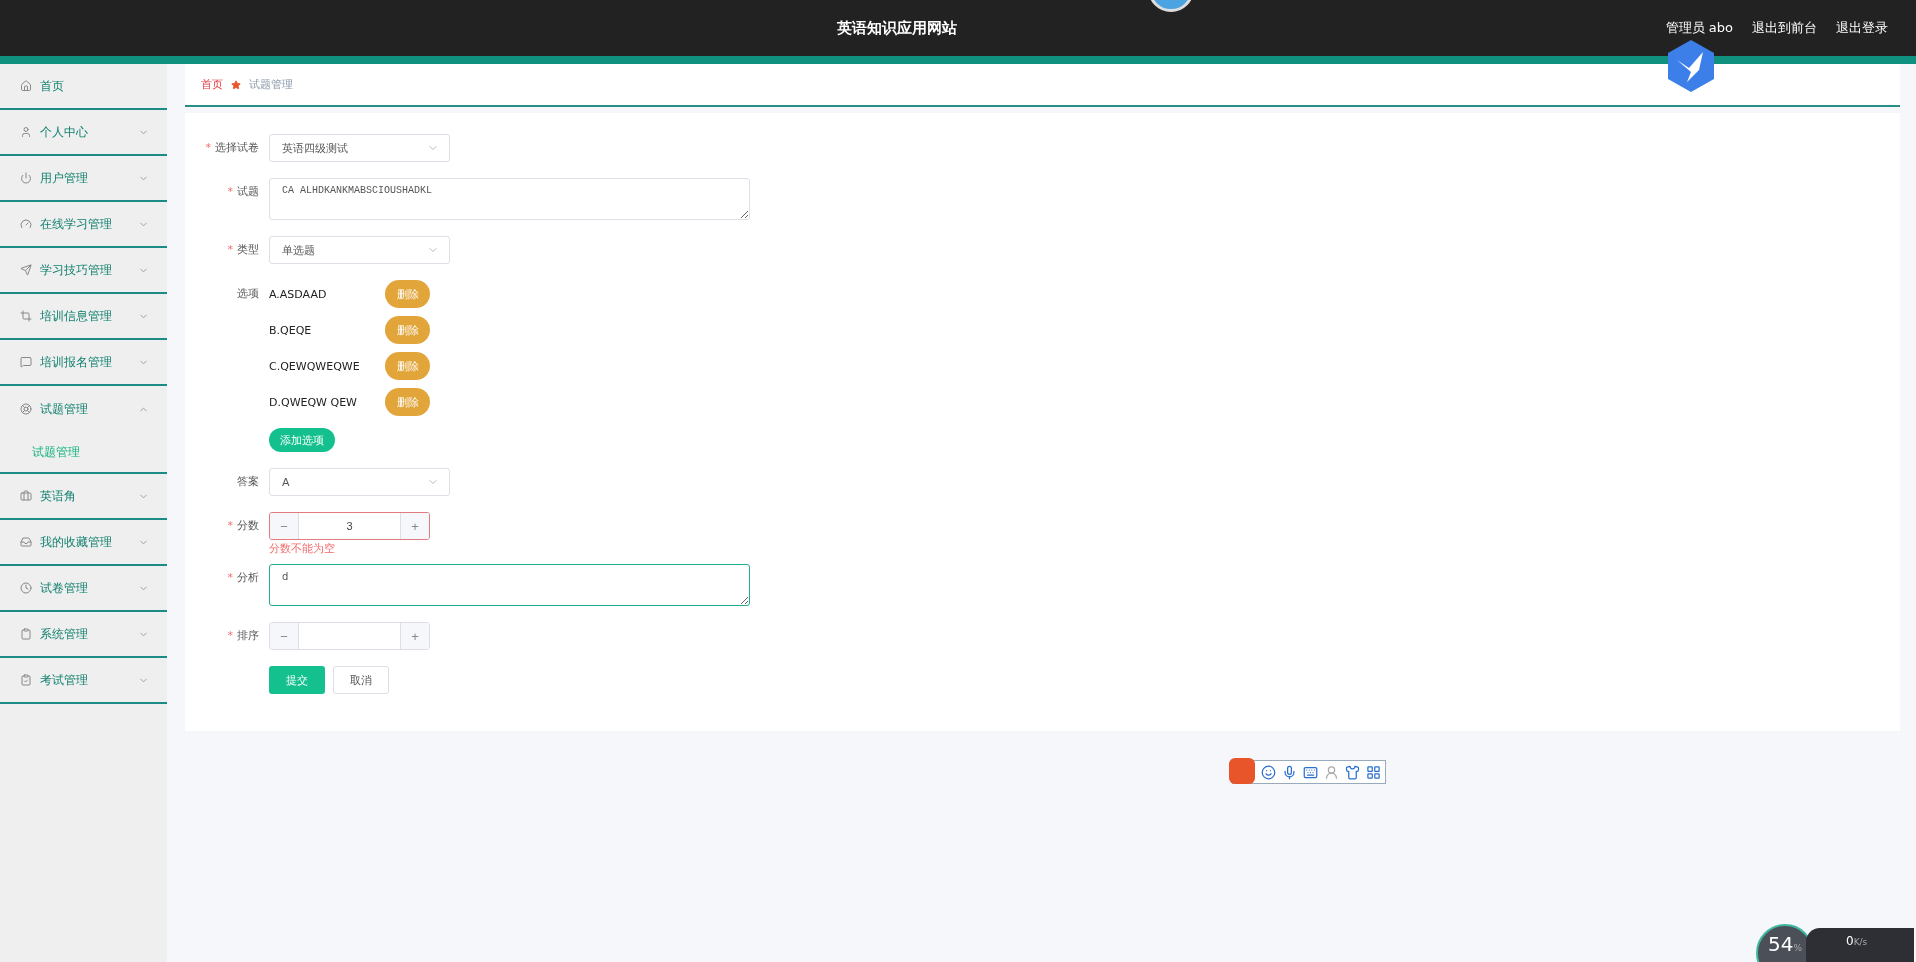  I want to click on ime-logo-icon, so click(1242, 771).